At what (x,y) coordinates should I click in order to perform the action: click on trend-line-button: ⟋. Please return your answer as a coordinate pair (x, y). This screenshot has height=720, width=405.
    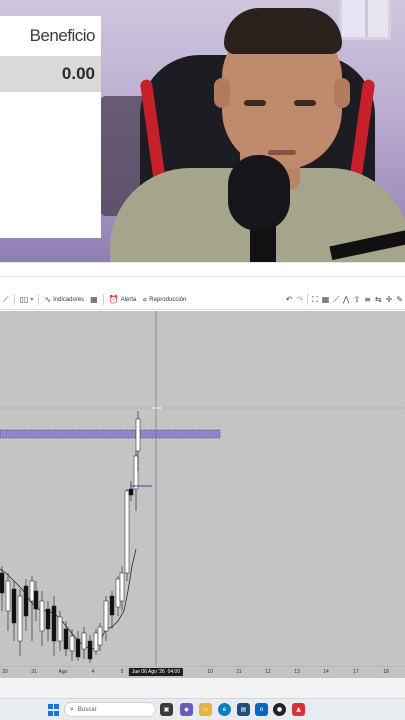
    Looking at the image, I should click on (336, 299).